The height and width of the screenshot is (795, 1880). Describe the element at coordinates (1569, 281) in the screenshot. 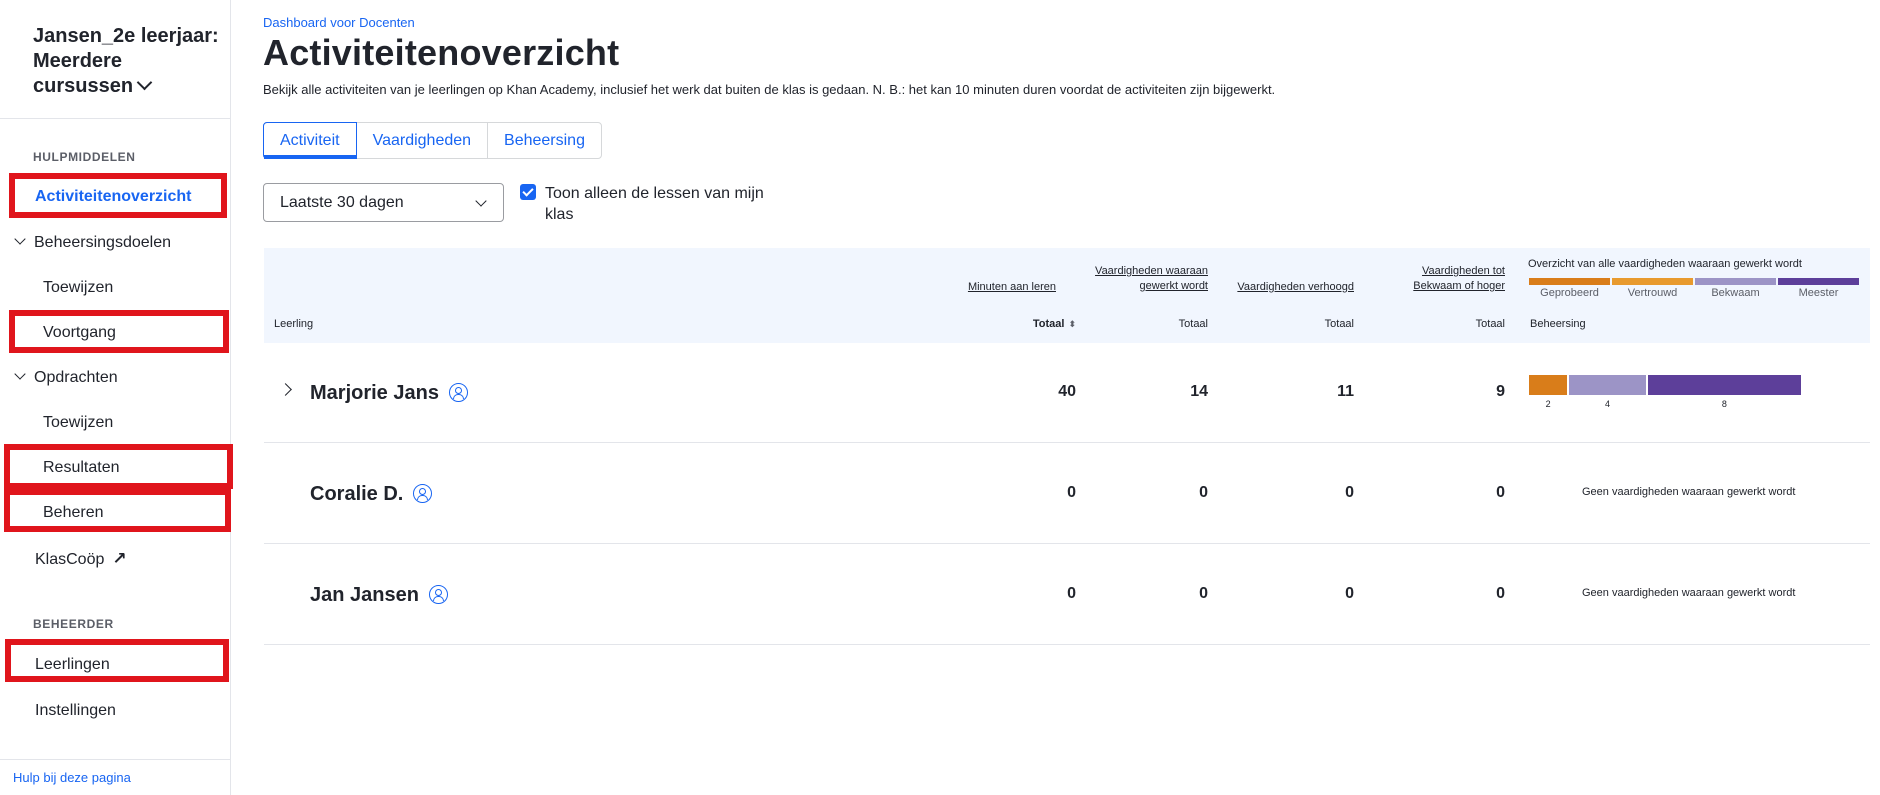

I see `legend-swatch-attempted` at that location.